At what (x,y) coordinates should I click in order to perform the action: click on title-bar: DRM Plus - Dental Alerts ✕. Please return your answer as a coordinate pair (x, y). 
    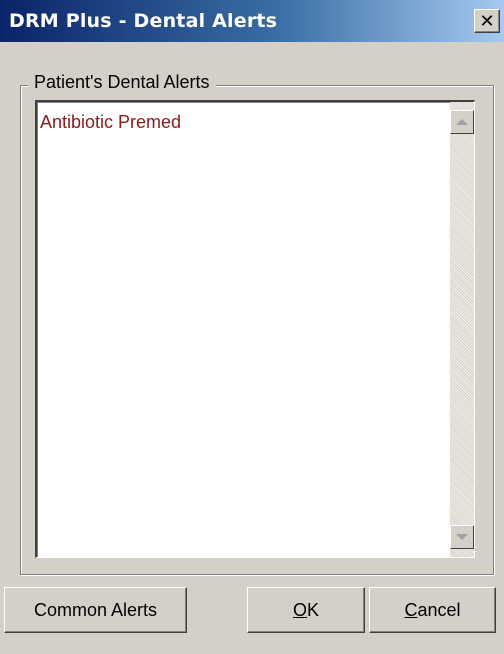
    Looking at the image, I should click on (252, 21).